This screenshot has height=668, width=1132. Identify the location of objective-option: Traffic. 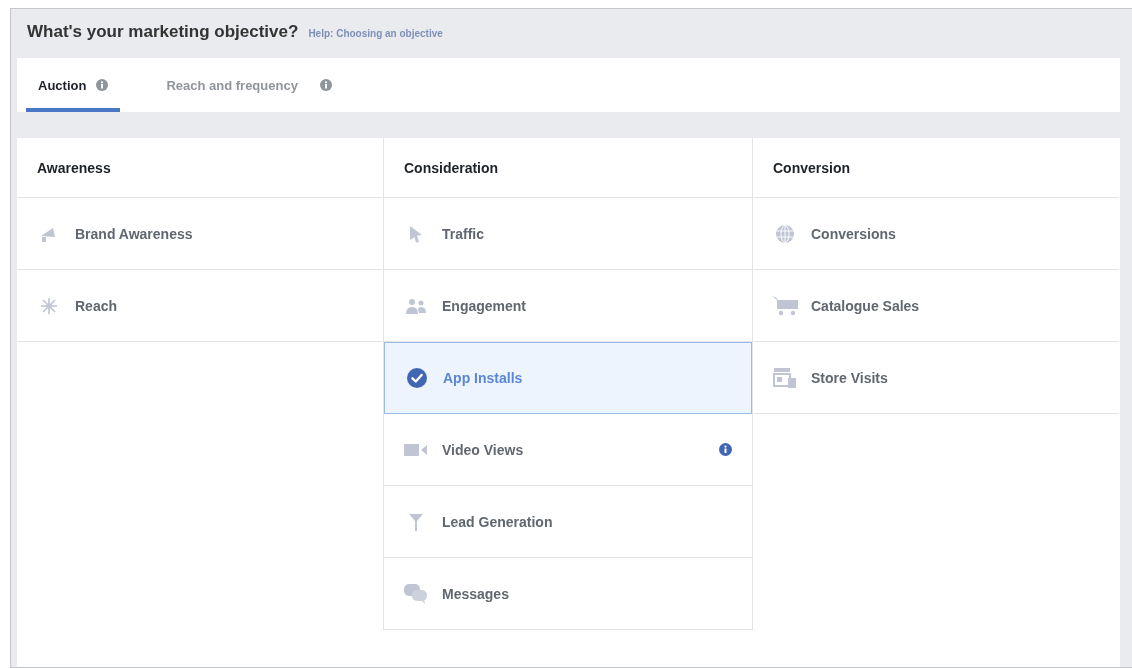
(568, 234).